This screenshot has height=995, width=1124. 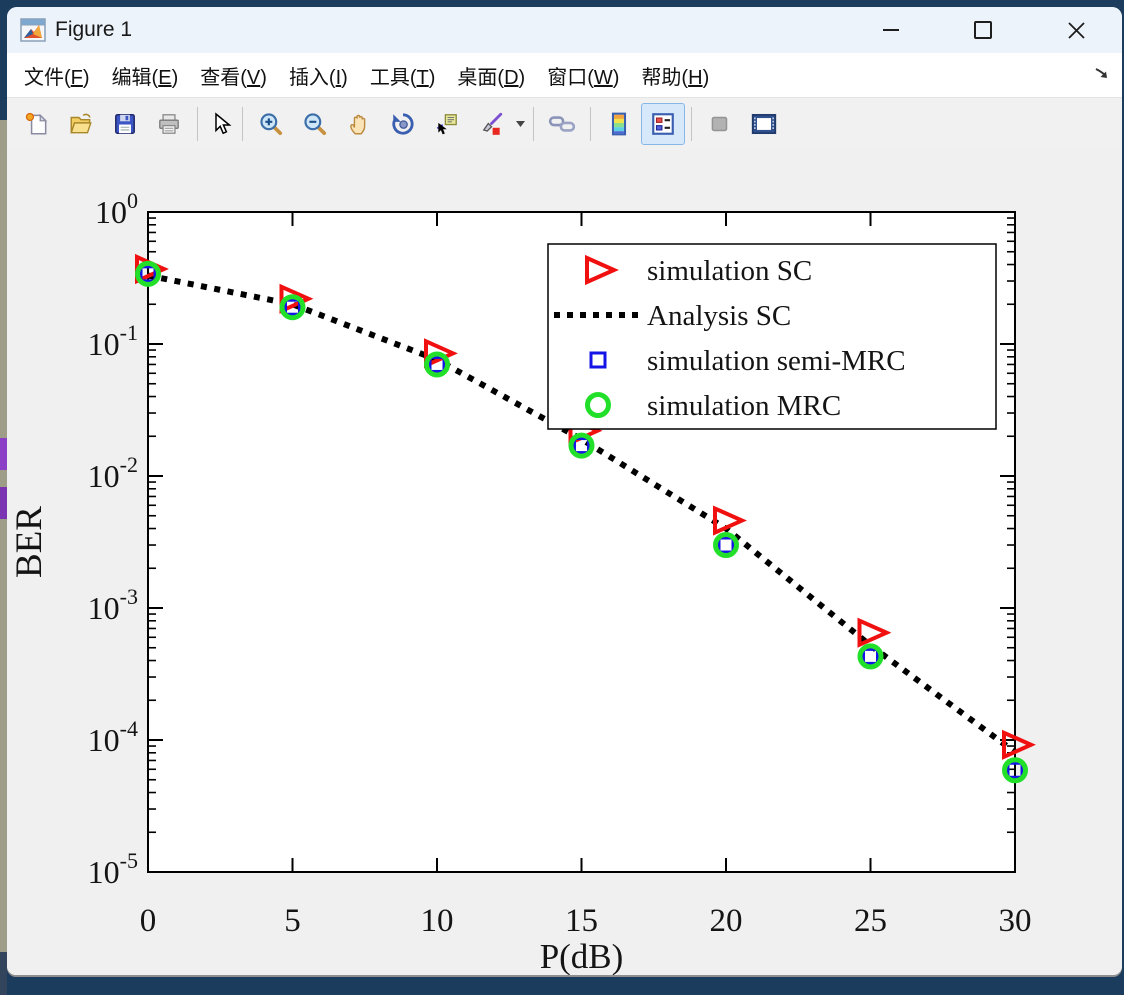 What do you see at coordinates (57, 75) in the screenshot?
I see `menu-item-file: 文件(F)` at bounding box center [57, 75].